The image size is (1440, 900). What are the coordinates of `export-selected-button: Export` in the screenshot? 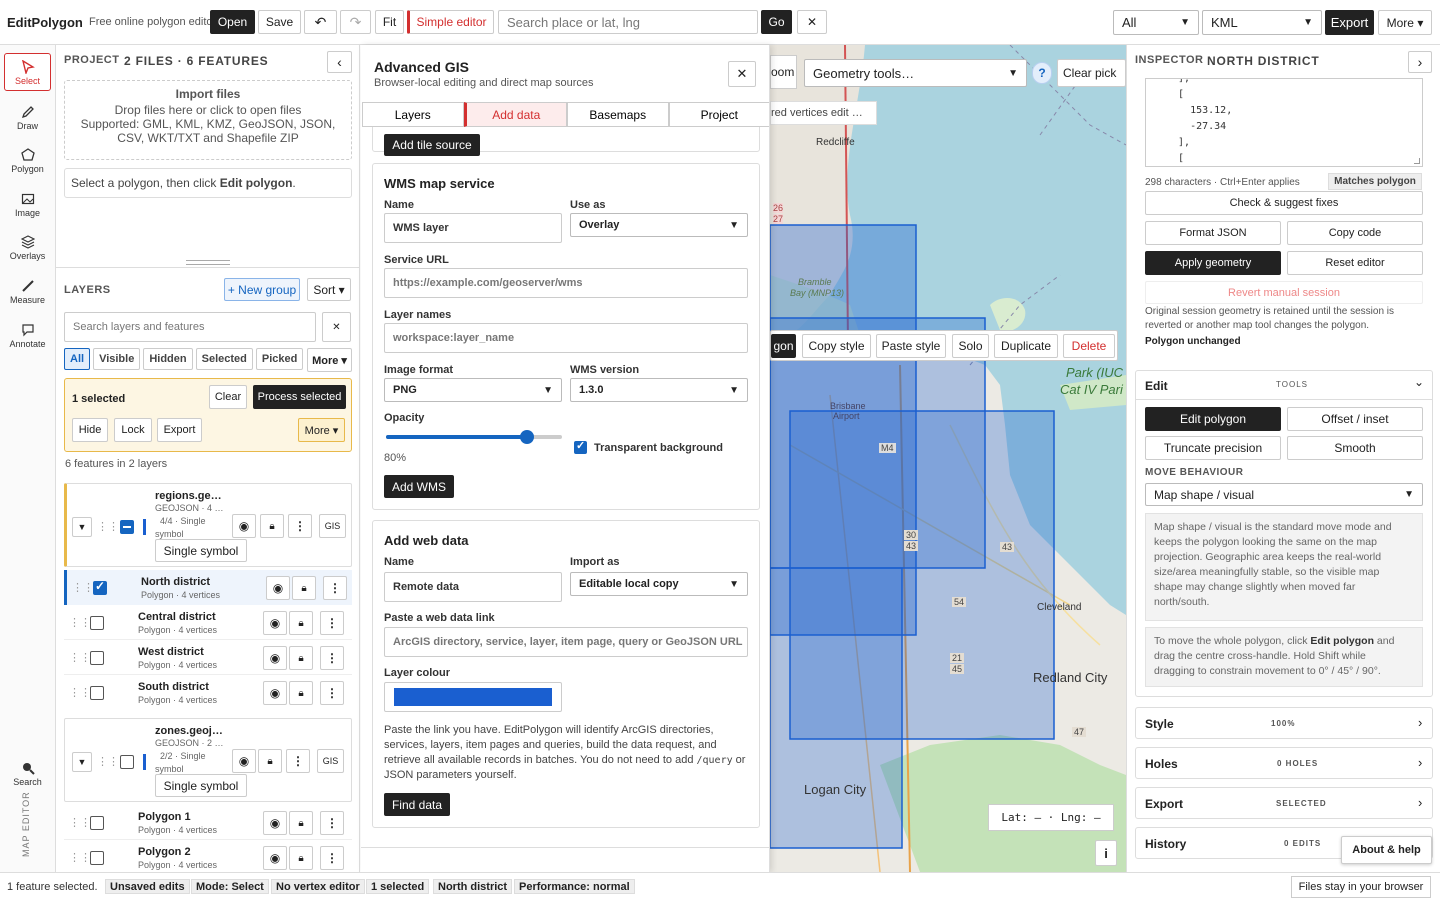 It's located at (179, 430).